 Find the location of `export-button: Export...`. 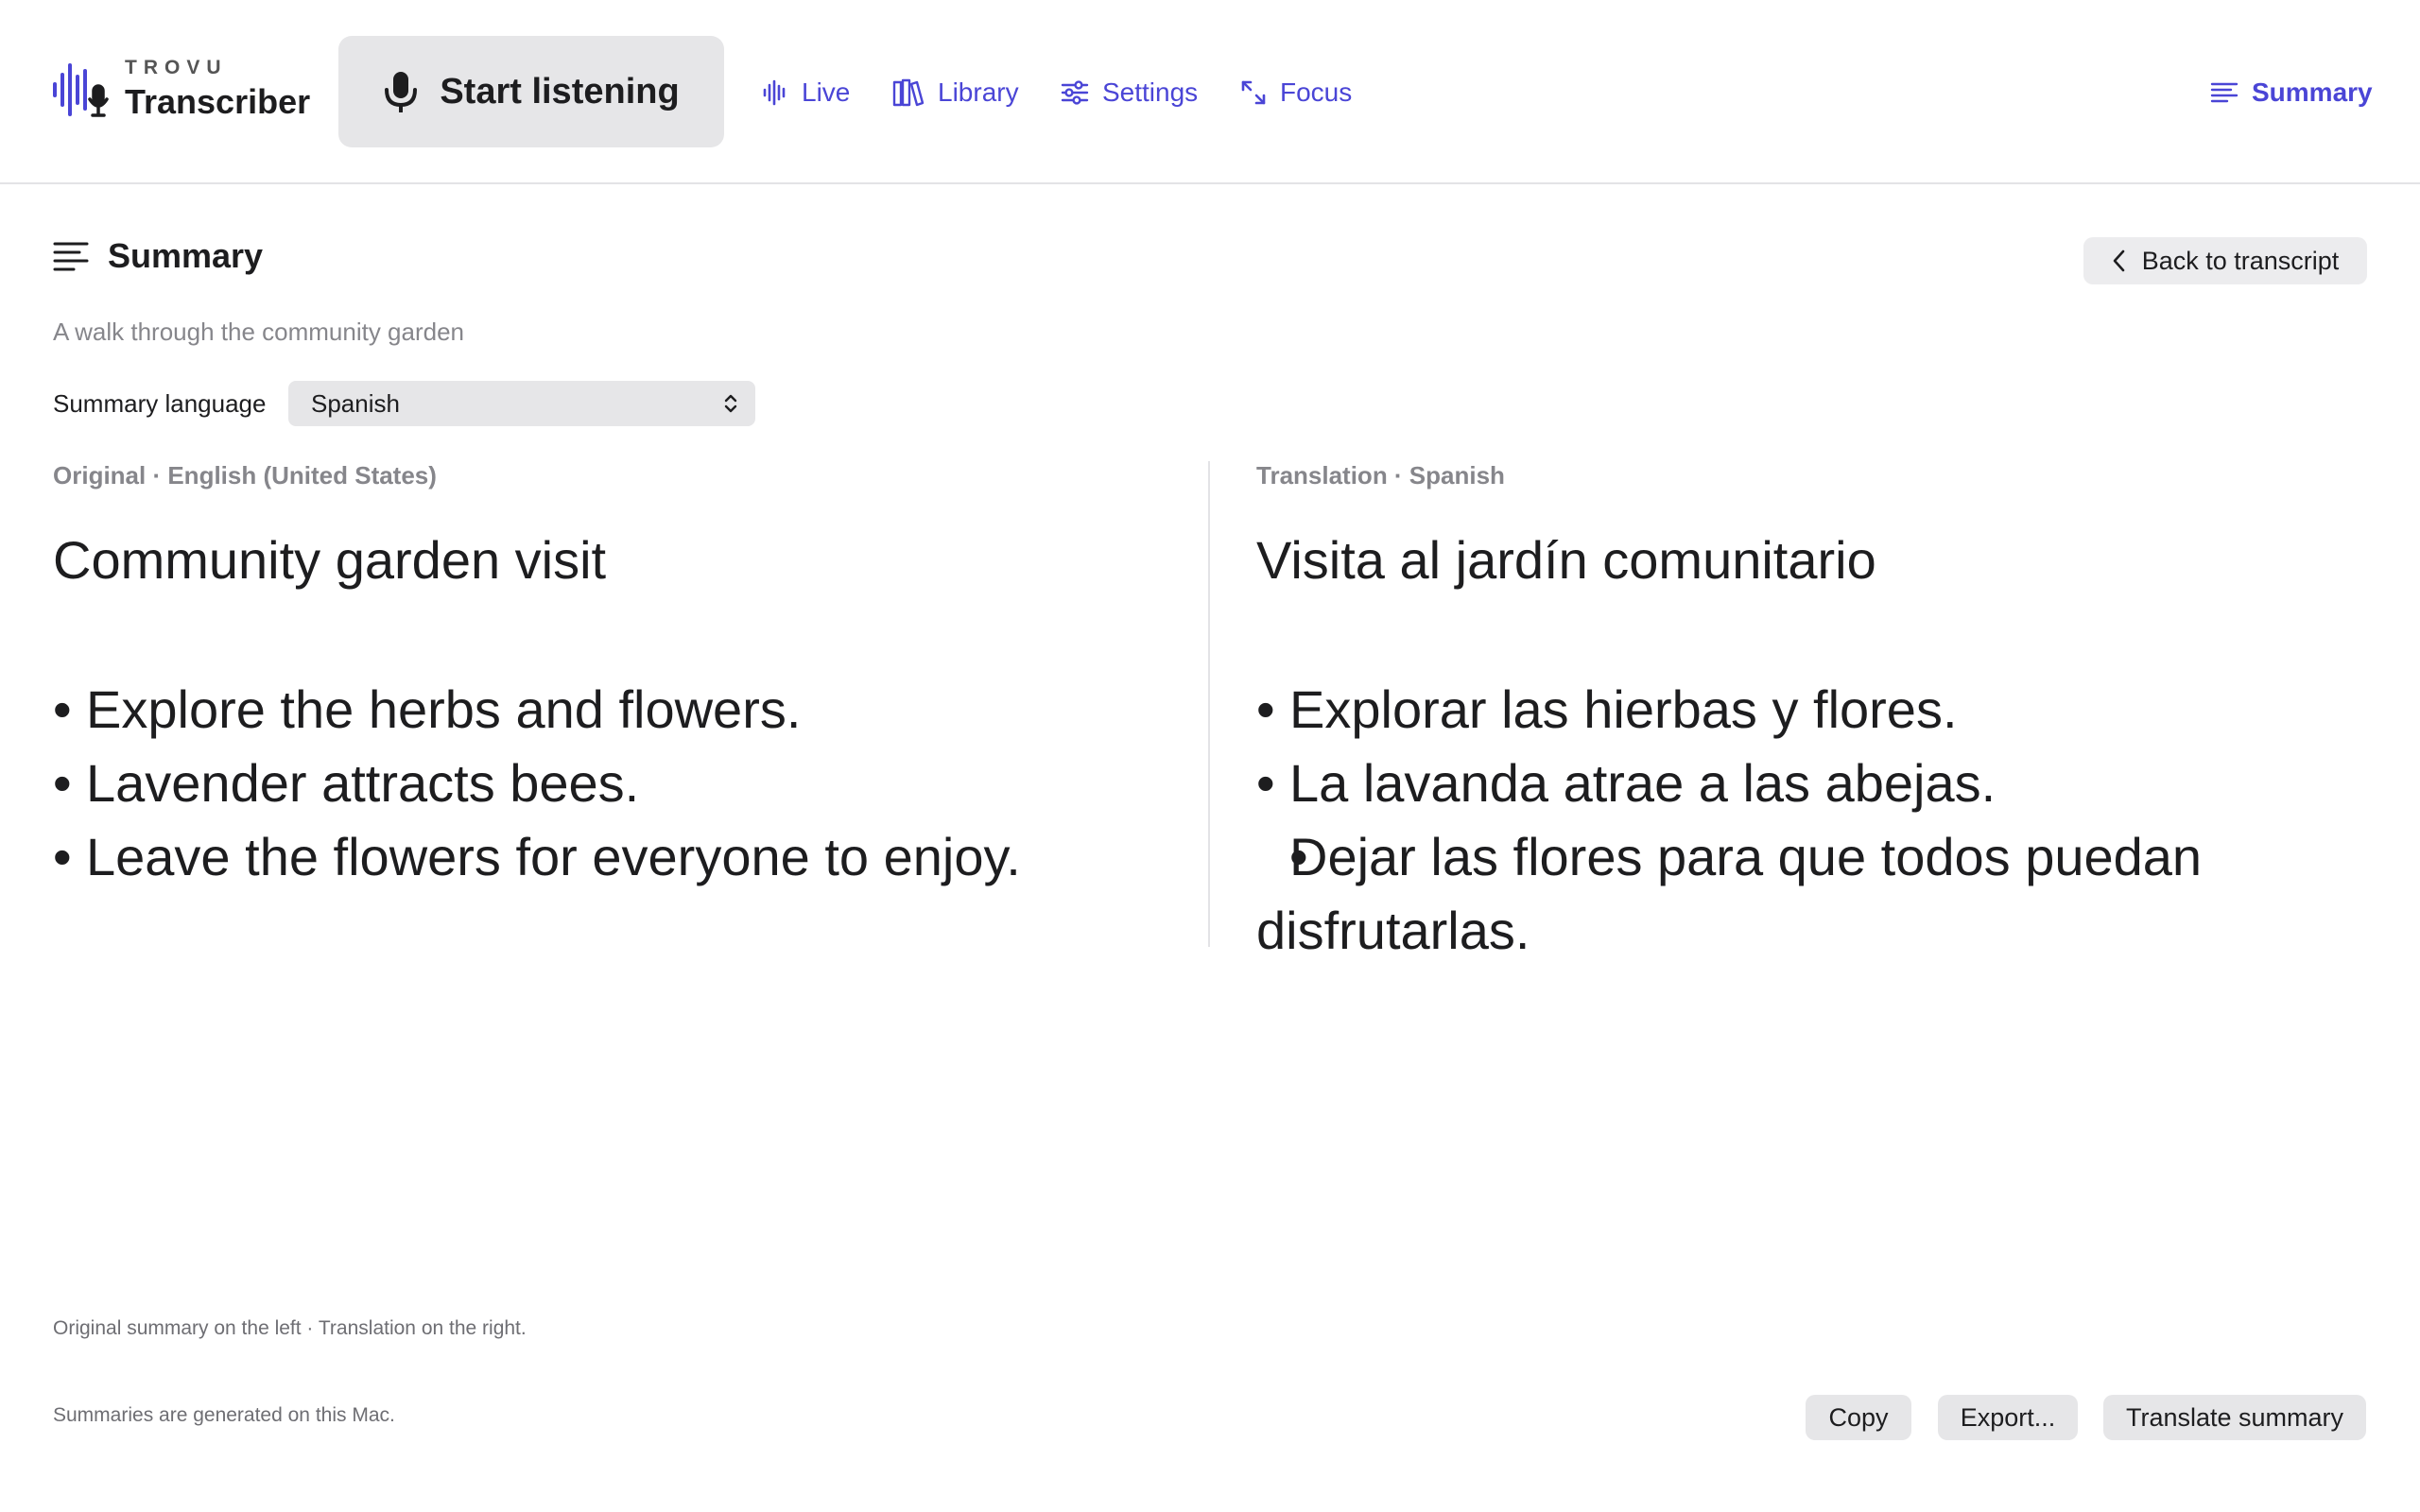

export-button: Export... is located at coordinates (2008, 1417).